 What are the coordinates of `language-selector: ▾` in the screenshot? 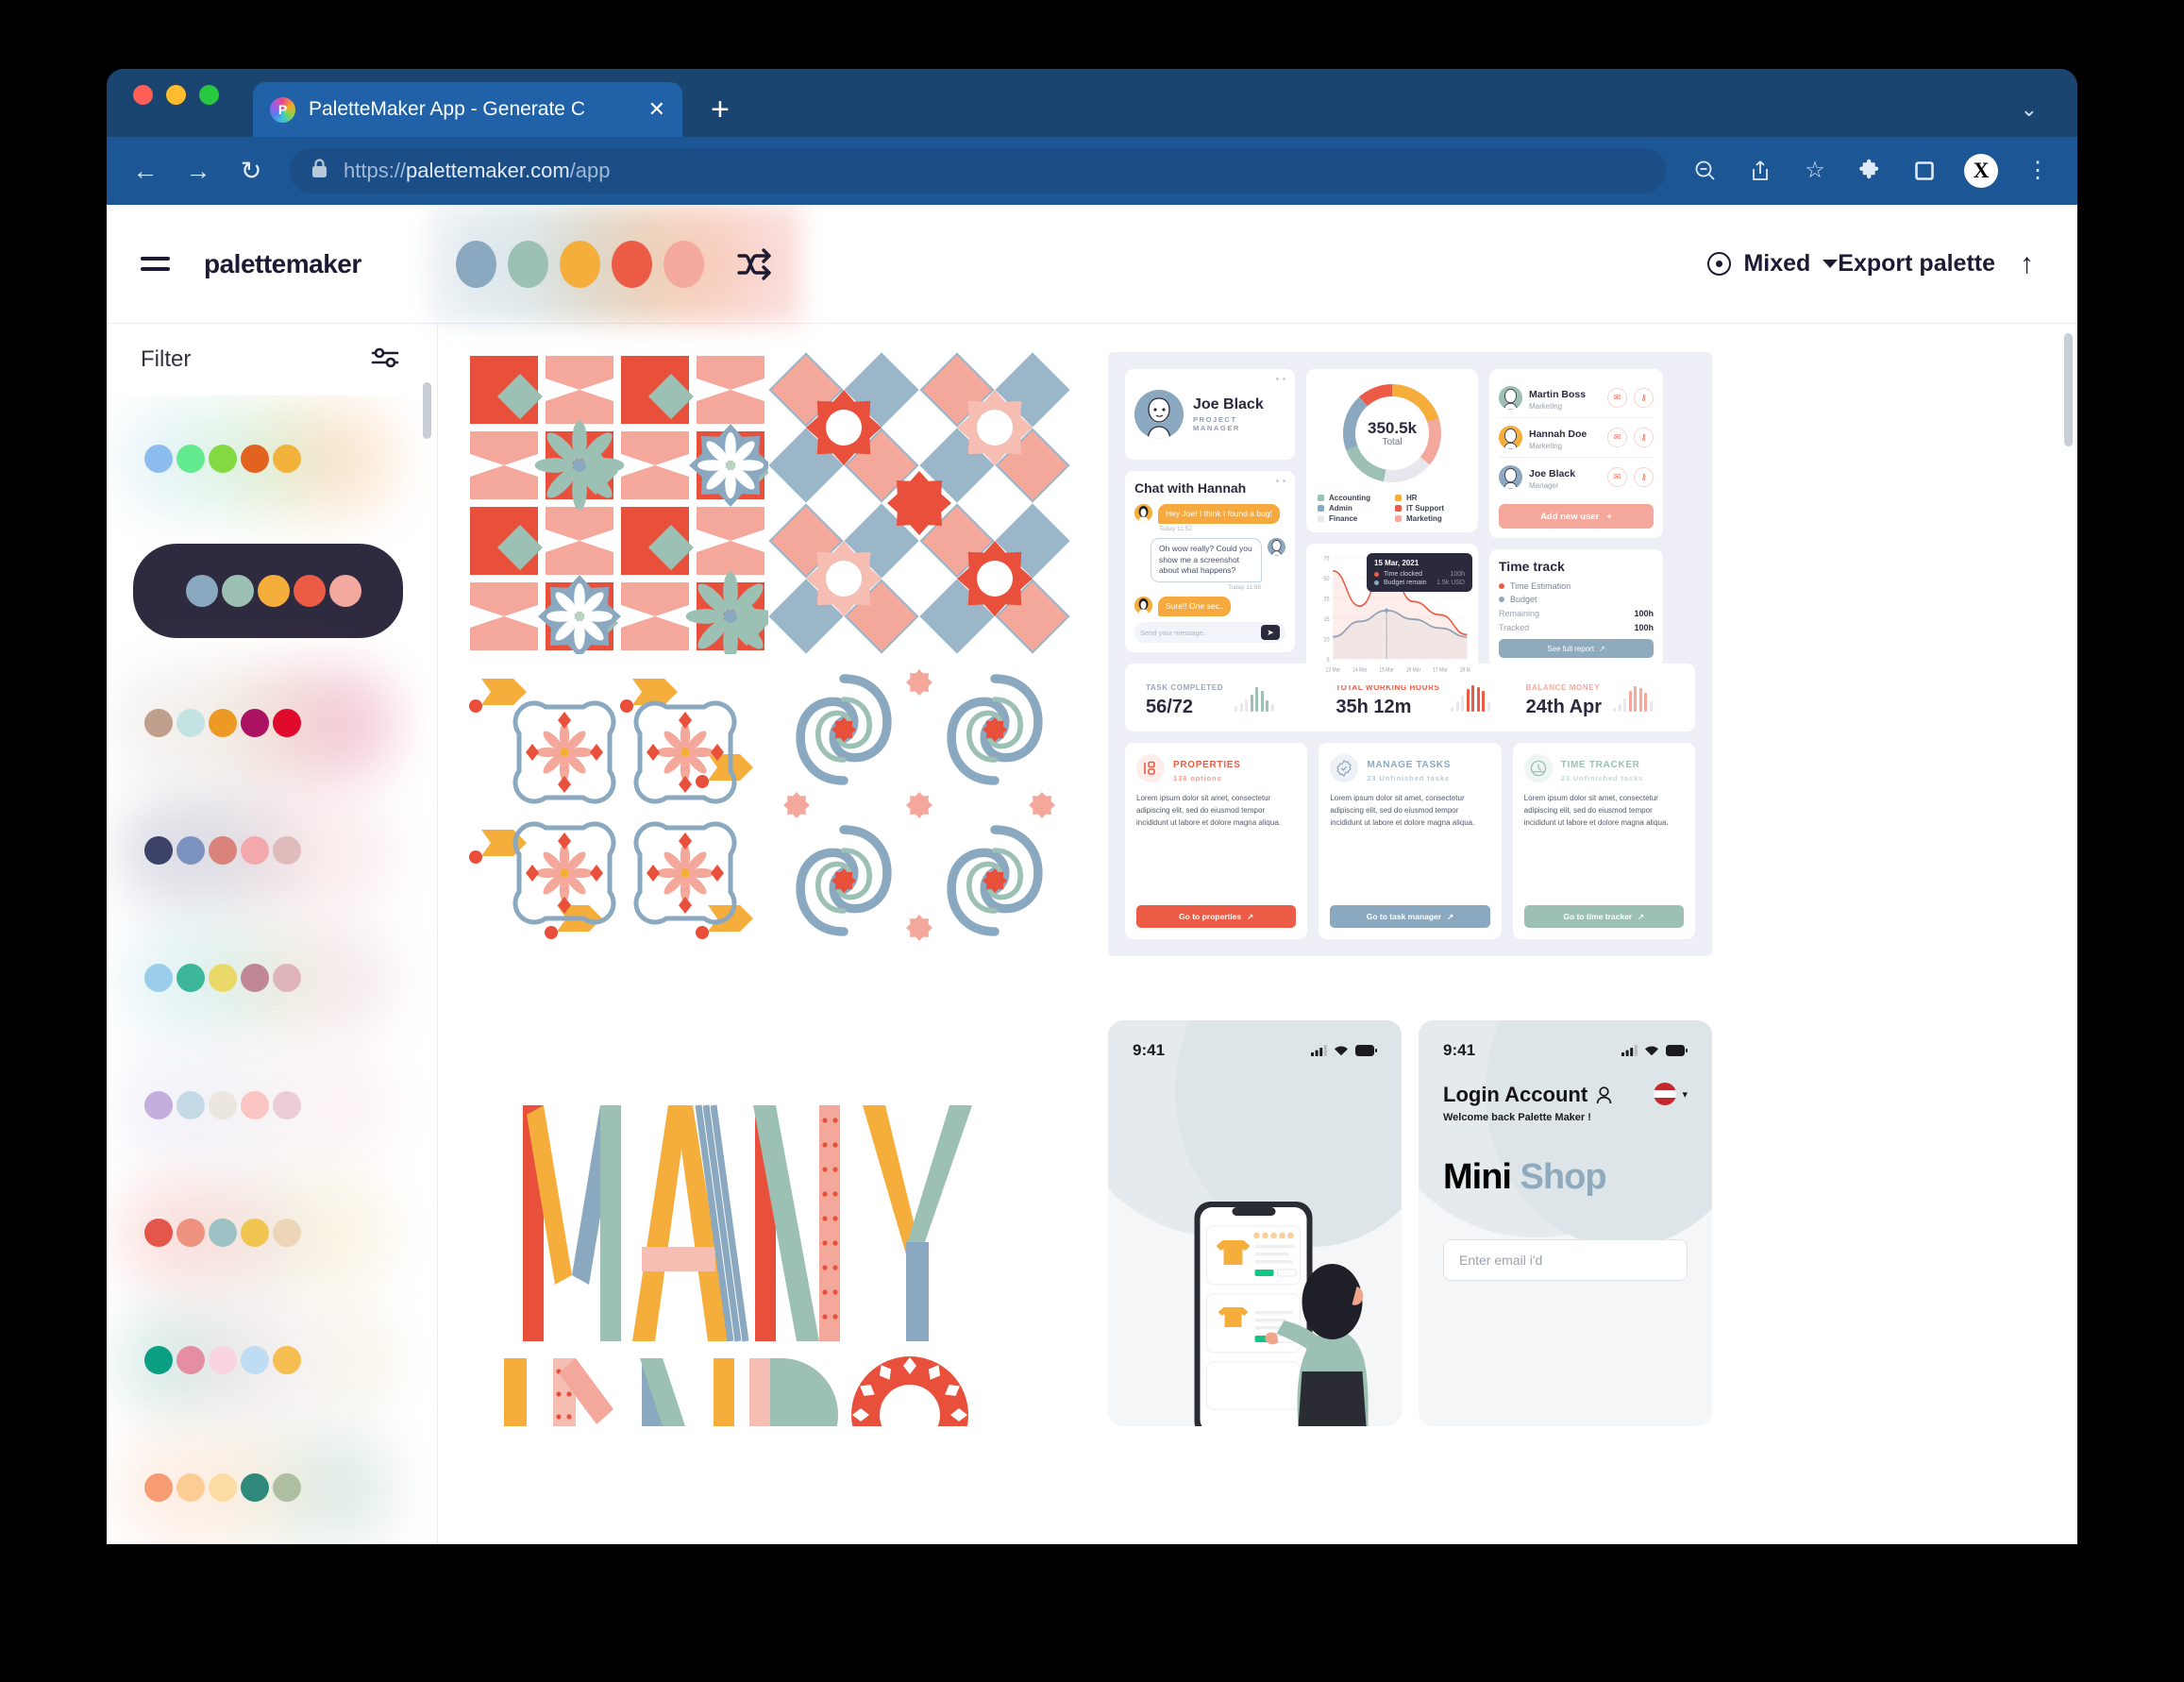 It's located at (1671, 1094).